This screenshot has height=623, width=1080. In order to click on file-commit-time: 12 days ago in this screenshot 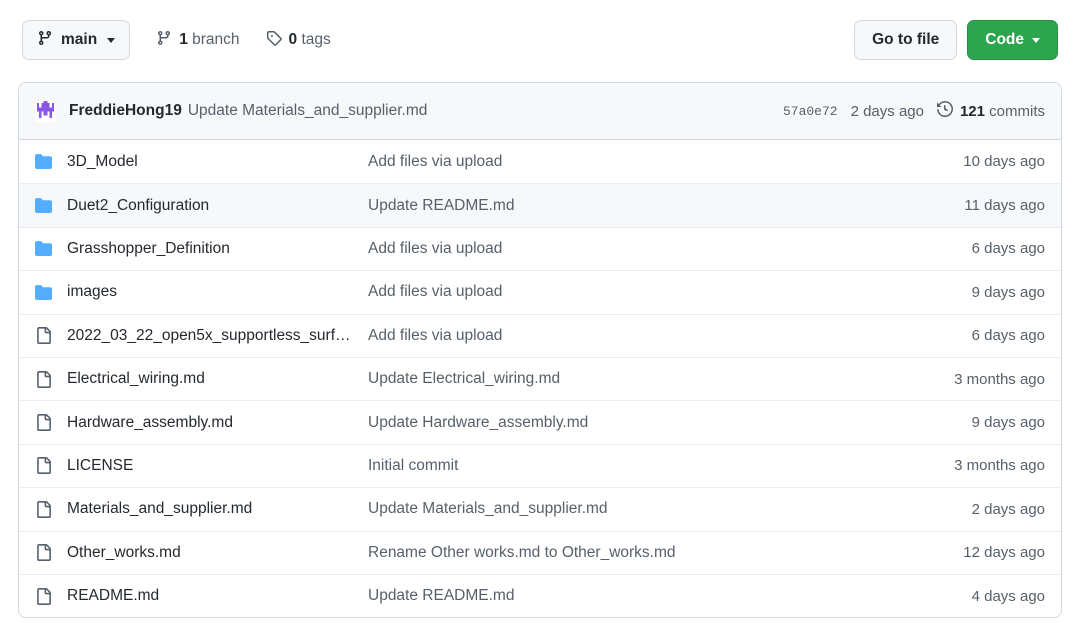, I will do `click(1004, 553)`.